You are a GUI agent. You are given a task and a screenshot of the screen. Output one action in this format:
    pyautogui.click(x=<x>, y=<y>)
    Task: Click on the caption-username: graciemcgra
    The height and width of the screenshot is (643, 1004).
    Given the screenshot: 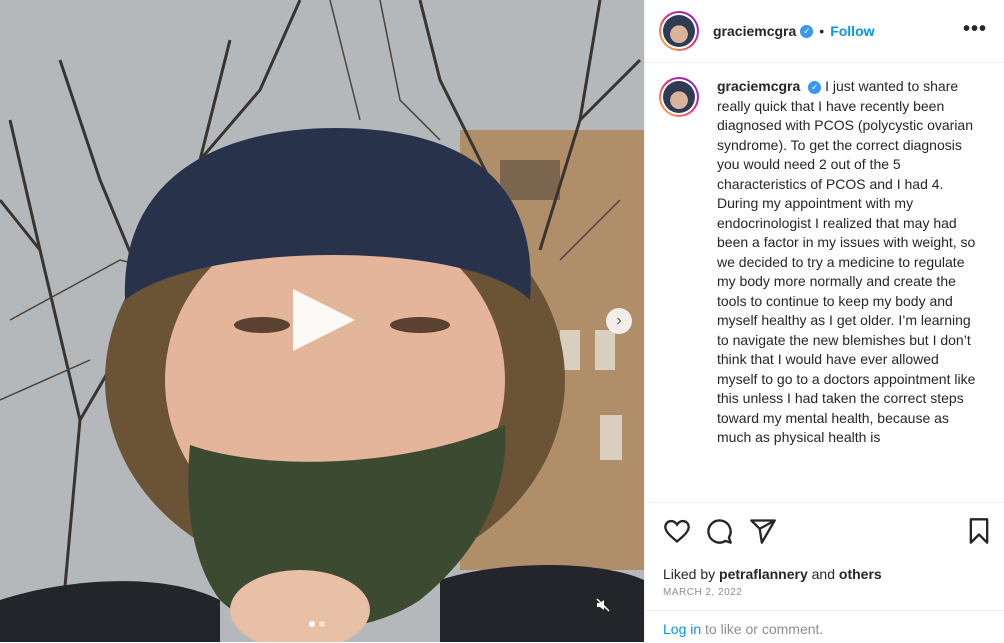 What is the action you would take?
    pyautogui.click(x=758, y=86)
    